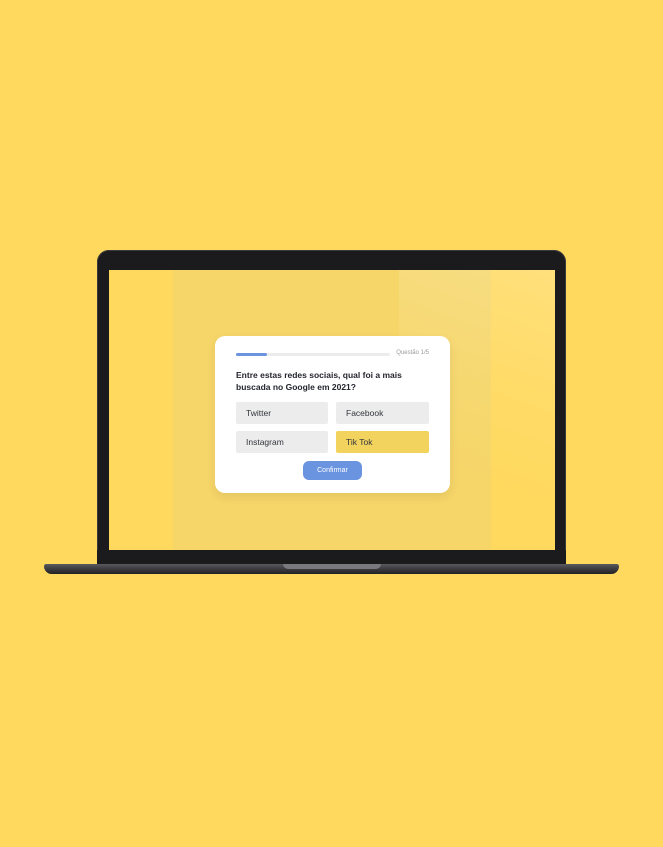 The image size is (663, 847). I want to click on progress-bar, so click(313, 354).